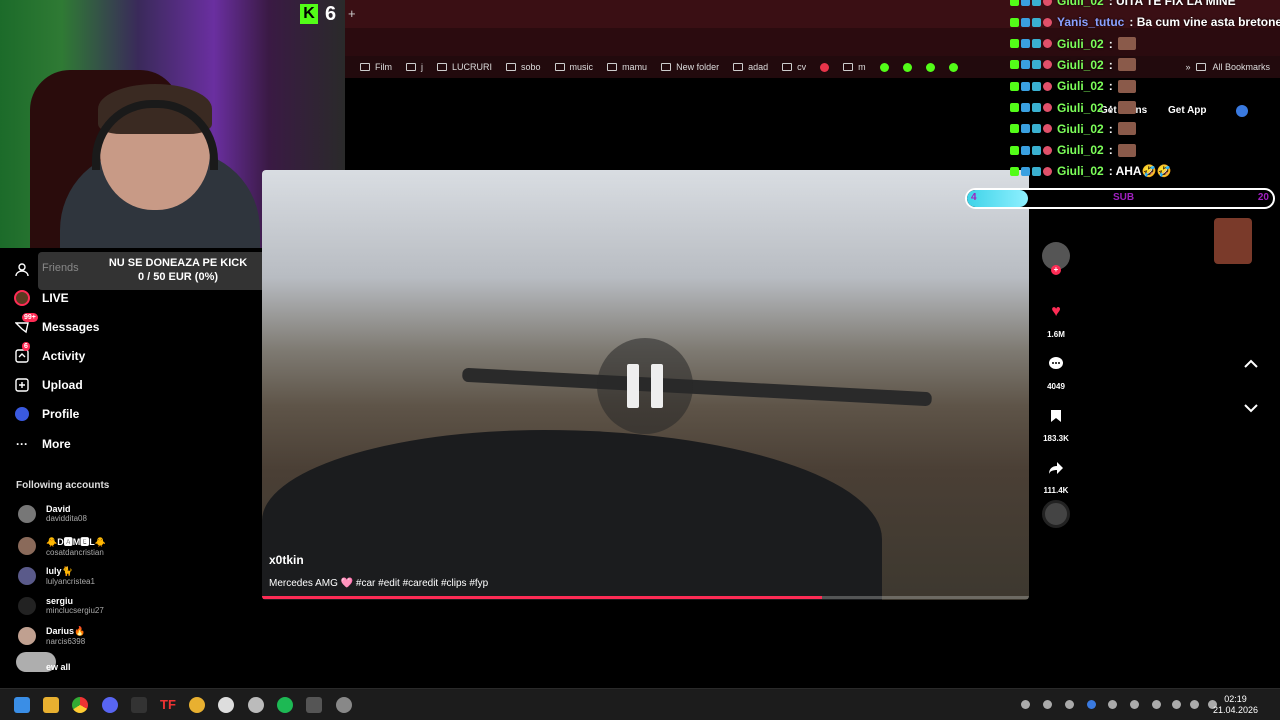  Describe the element at coordinates (46, 414) in the screenshot. I see `sidebar-item-profile: Profile` at that location.